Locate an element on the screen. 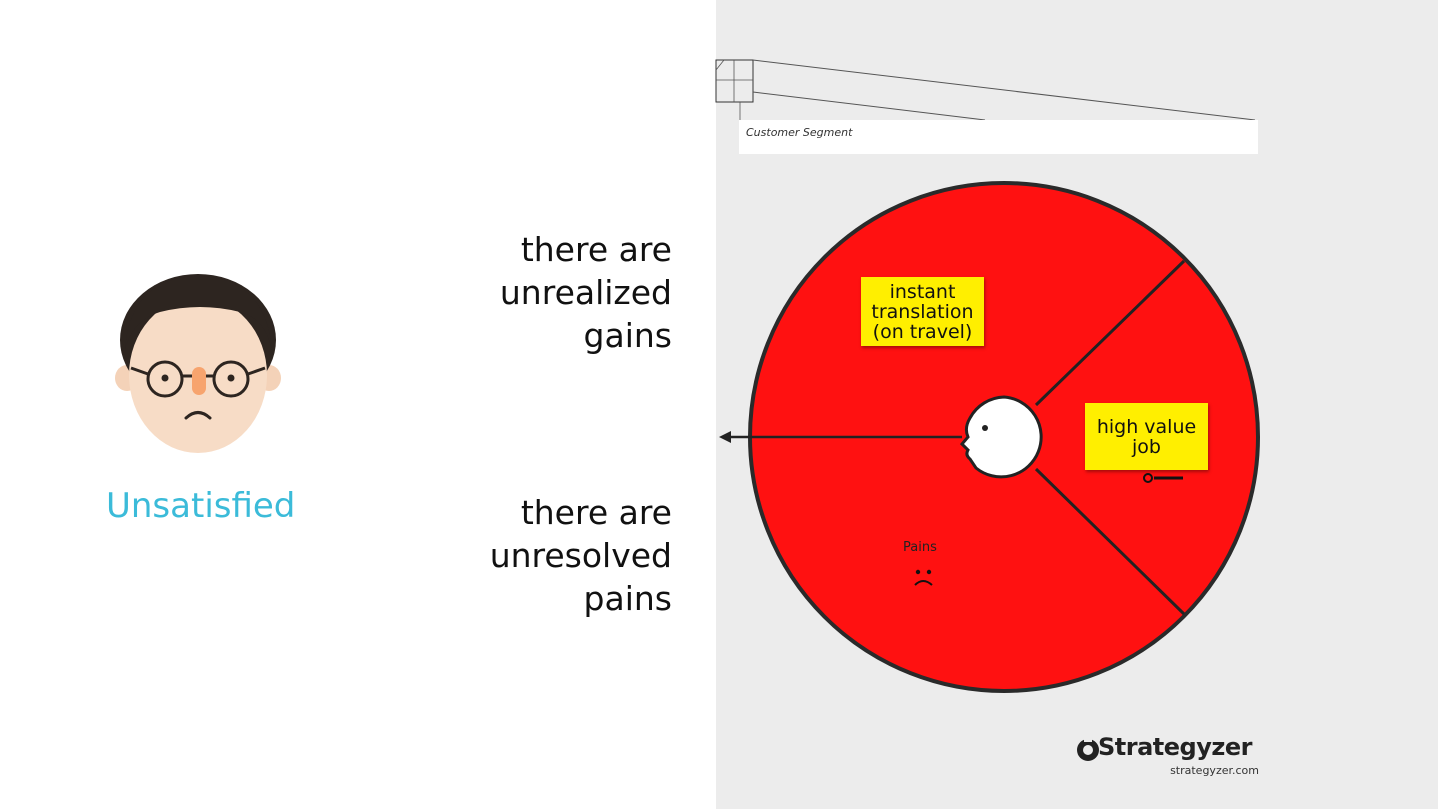 Image resolution: width=1438 pixels, height=809 pixels. gain-sticky-note: instant translation (on travel) is located at coordinates (922, 311).